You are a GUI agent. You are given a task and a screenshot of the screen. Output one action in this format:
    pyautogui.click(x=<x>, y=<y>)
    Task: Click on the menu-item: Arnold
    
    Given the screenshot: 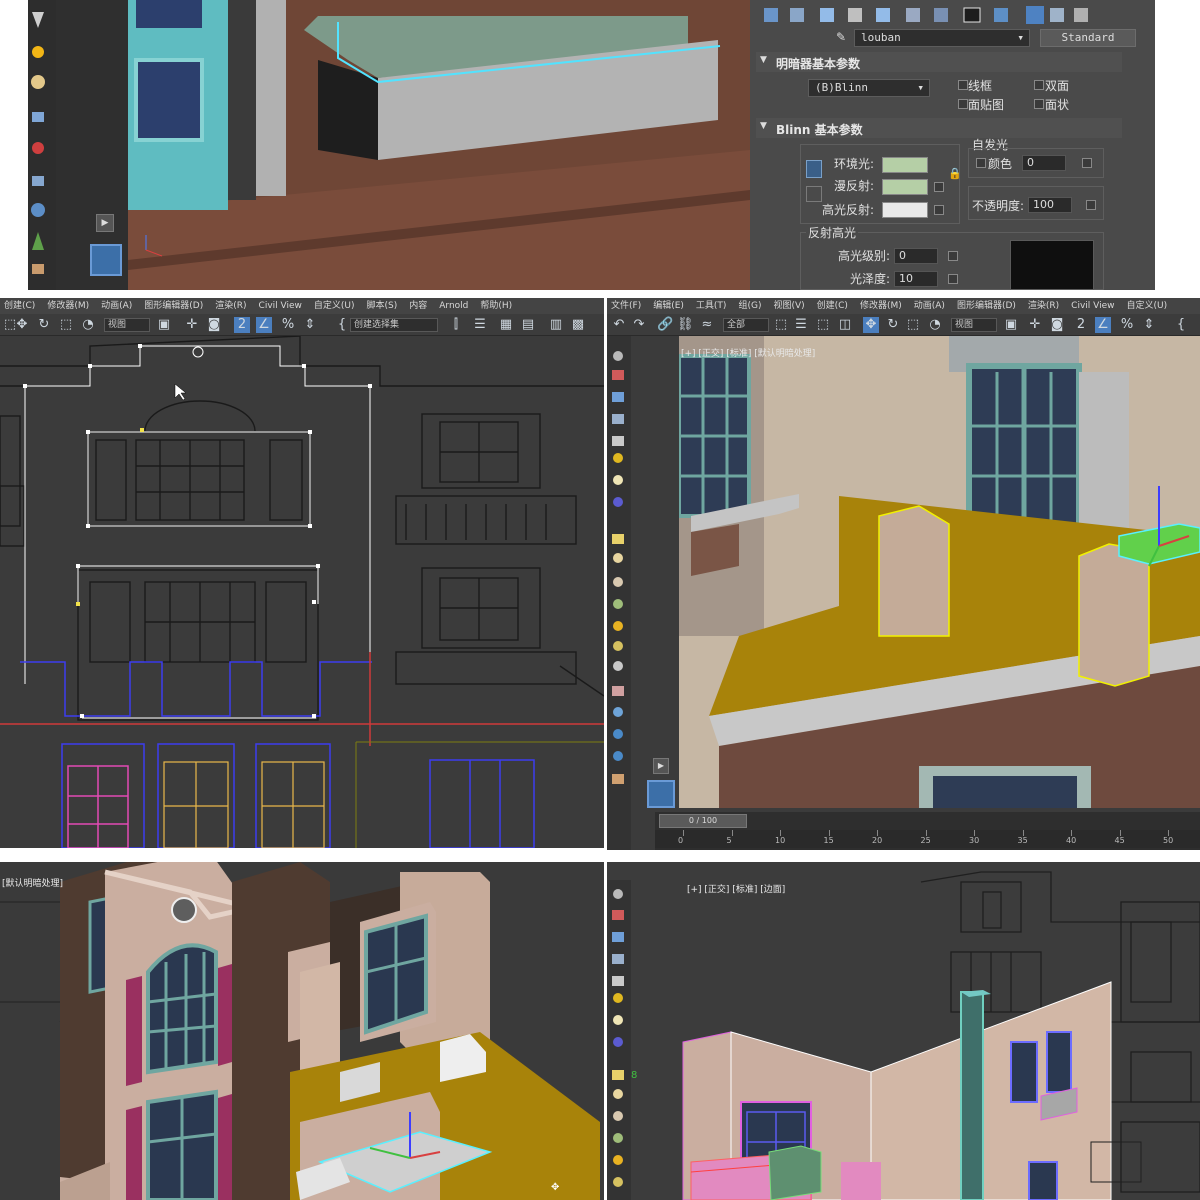 What is the action you would take?
    pyautogui.click(x=453, y=306)
    